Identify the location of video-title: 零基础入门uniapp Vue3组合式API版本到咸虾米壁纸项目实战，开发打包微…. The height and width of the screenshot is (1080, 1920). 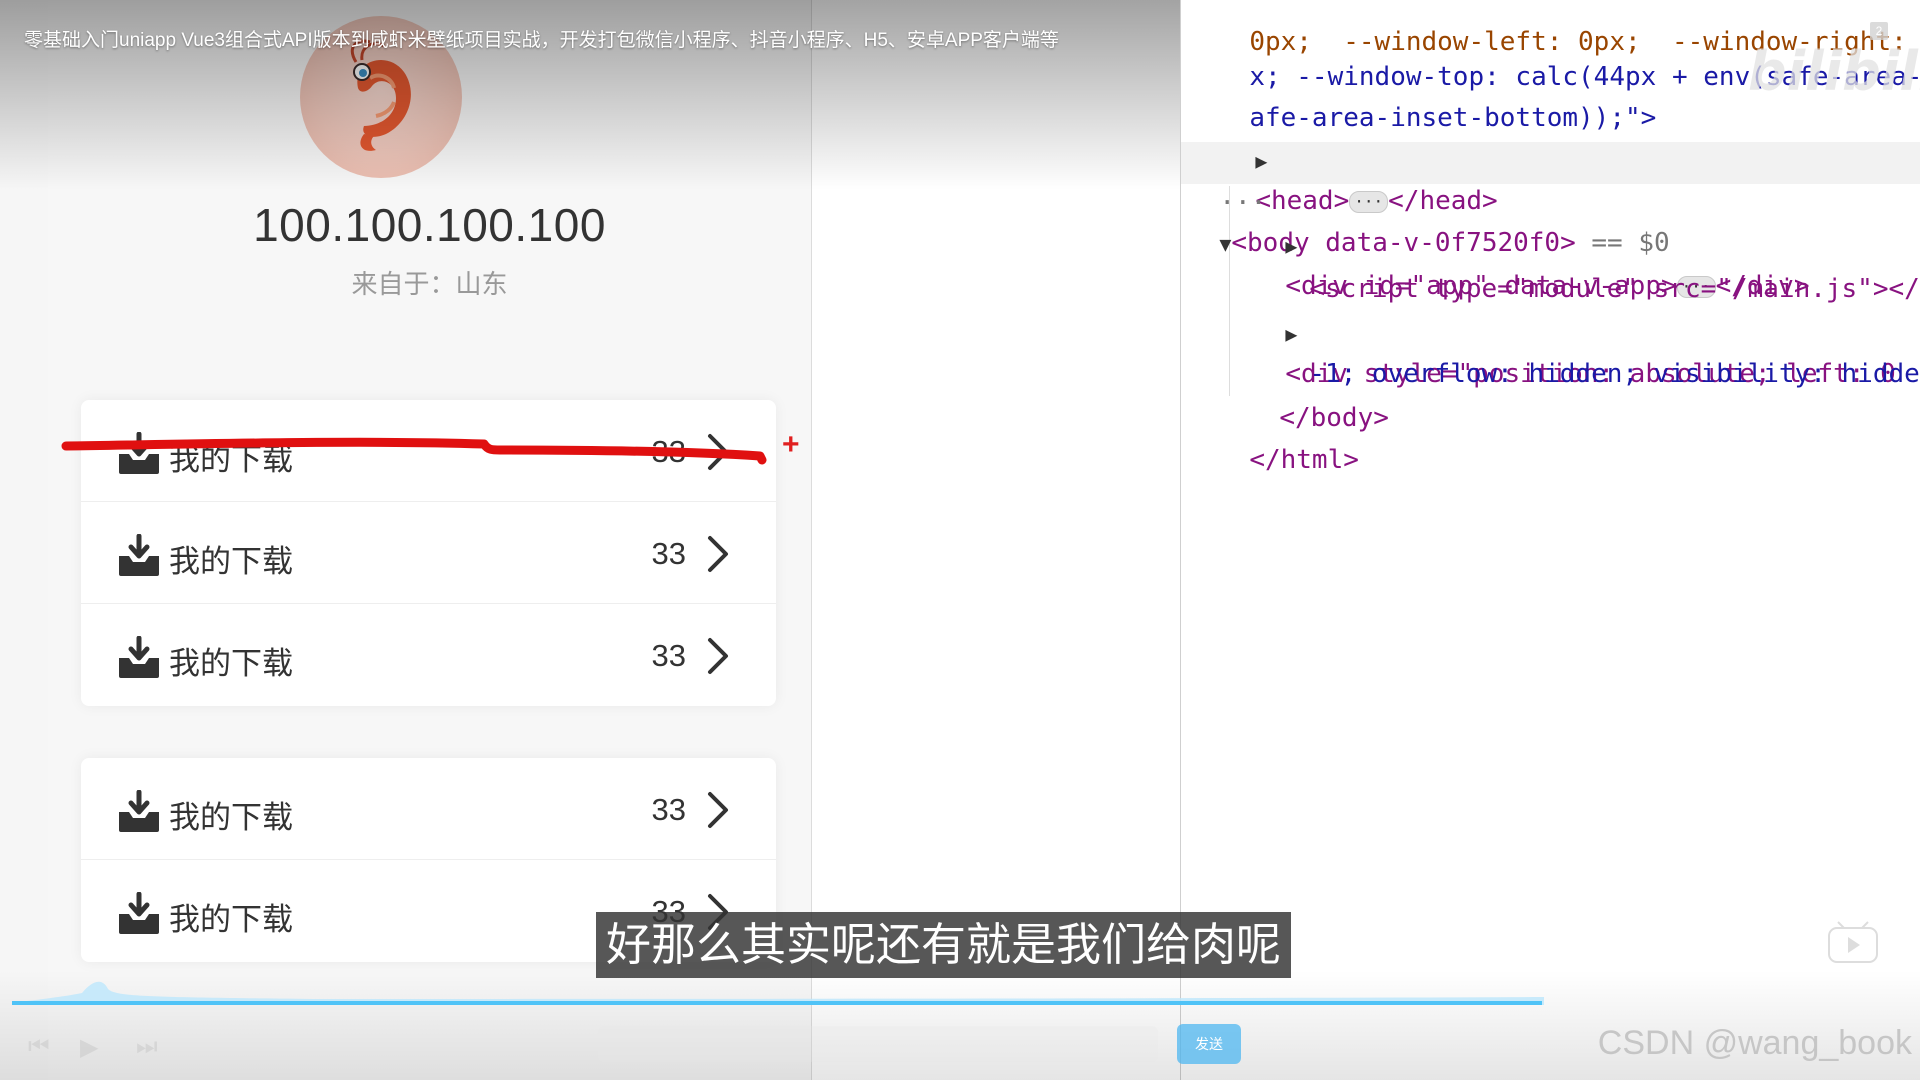
(541, 40).